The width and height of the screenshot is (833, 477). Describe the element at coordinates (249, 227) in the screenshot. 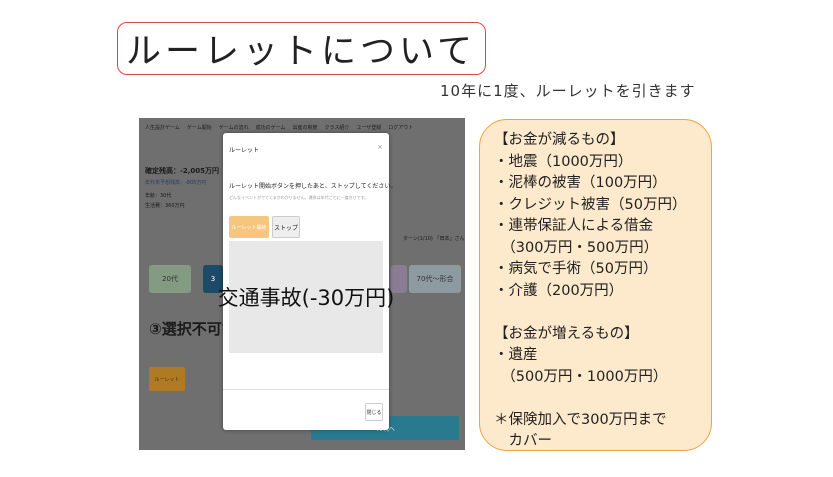

I see `roulette-start-button: ルーレット開始` at that location.